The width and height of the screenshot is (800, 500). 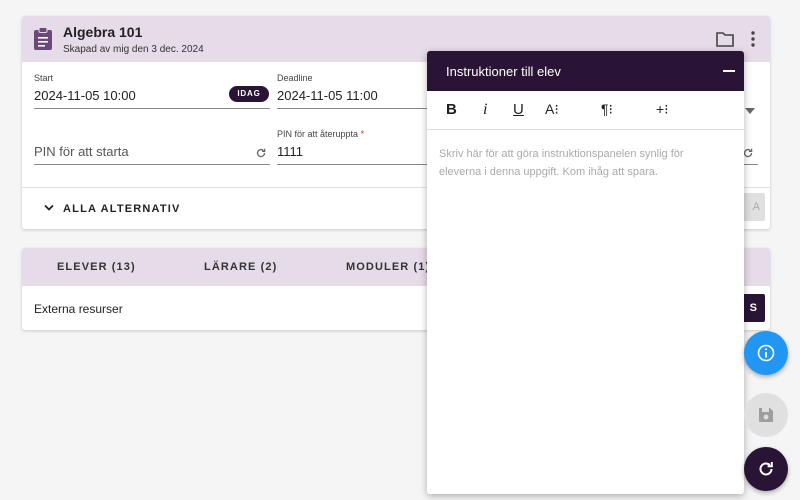 I want to click on instructions-panel-title: Instruktioner till elev, so click(x=503, y=71).